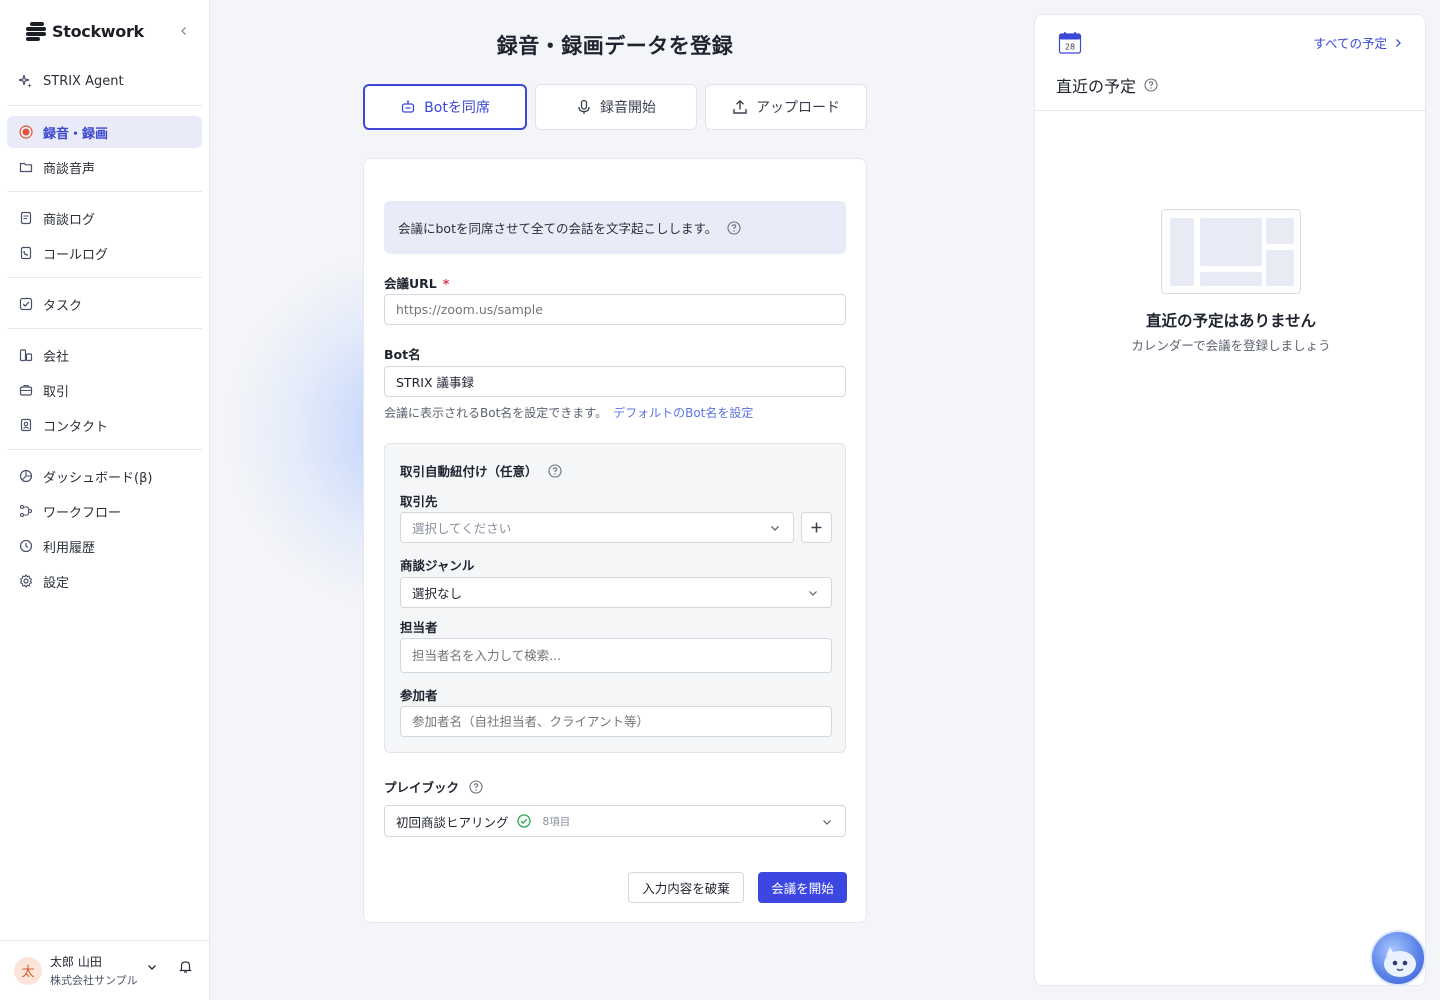 Image resolution: width=1440 pixels, height=1000 pixels. Describe the element at coordinates (419, 501) in the screenshot. I see `client-label: 取引先` at that location.